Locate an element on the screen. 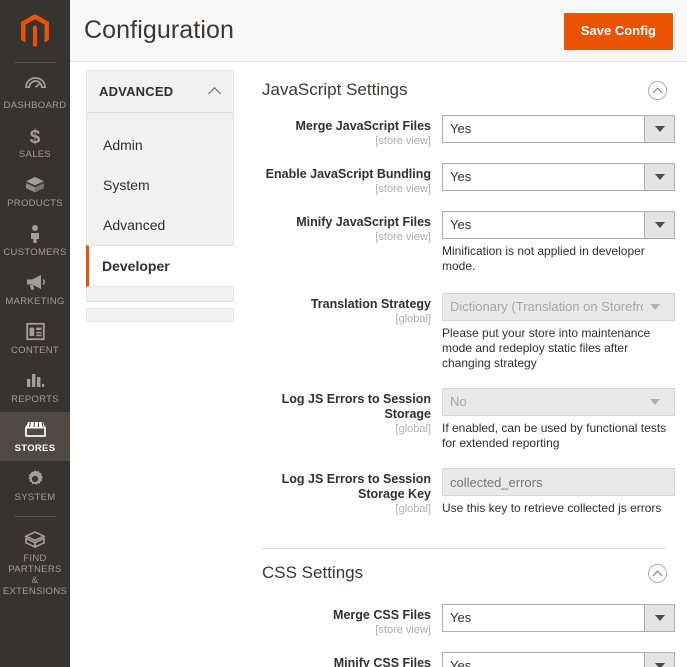 The height and width of the screenshot is (667, 687). sidebar-item-label: Customers is located at coordinates (35, 252).